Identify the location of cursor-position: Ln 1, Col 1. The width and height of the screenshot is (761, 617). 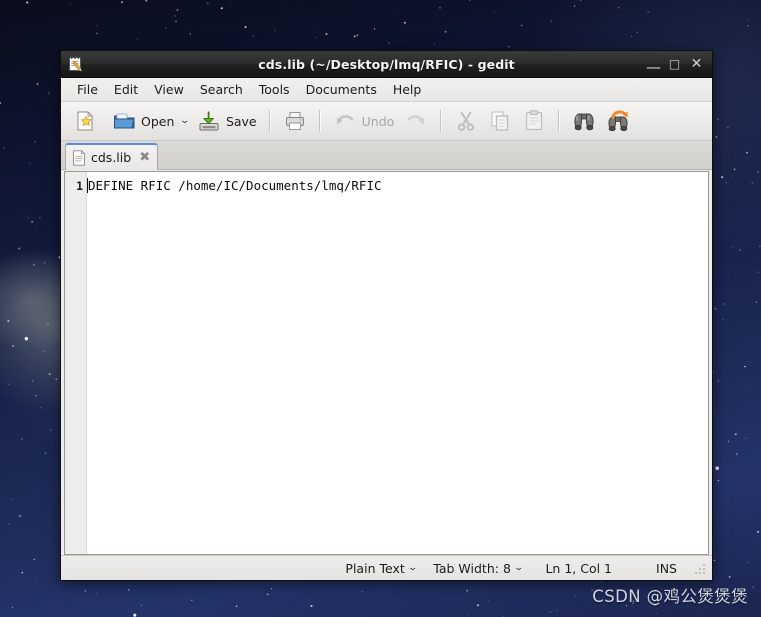
(579, 568).